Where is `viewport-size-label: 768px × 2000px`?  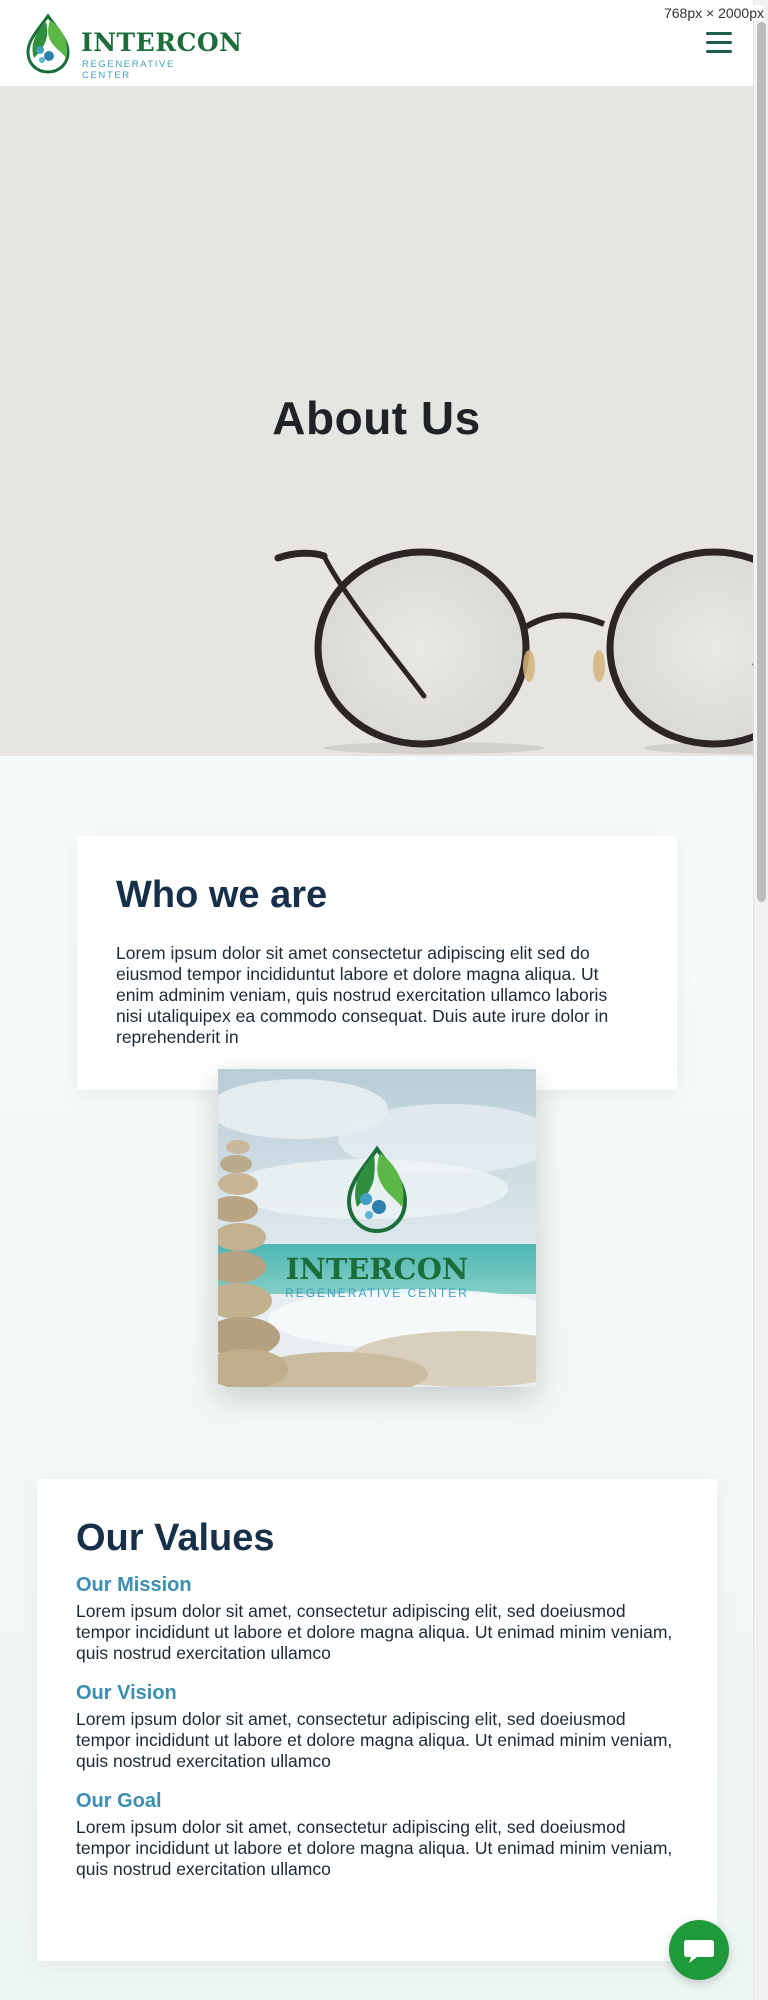
viewport-size-label: 768px × 2000px is located at coordinates (713, 13).